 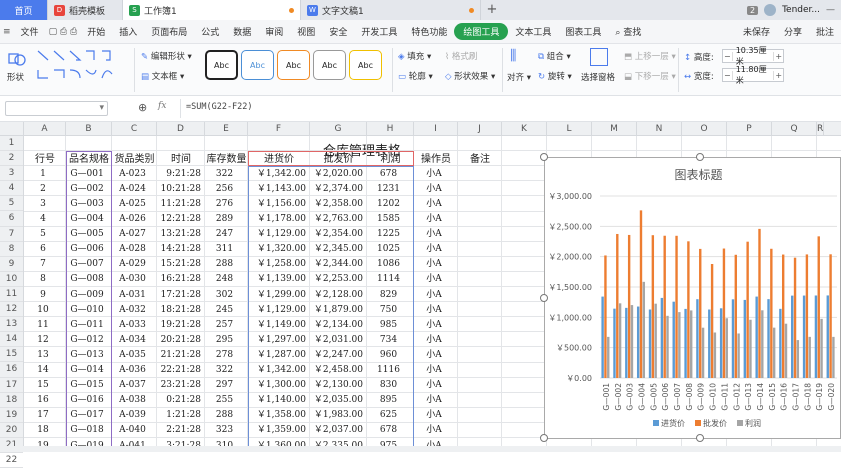 What do you see at coordinates (179, 174) in the screenshot?
I see `table-cell: 9:21:28` at bounding box center [179, 174].